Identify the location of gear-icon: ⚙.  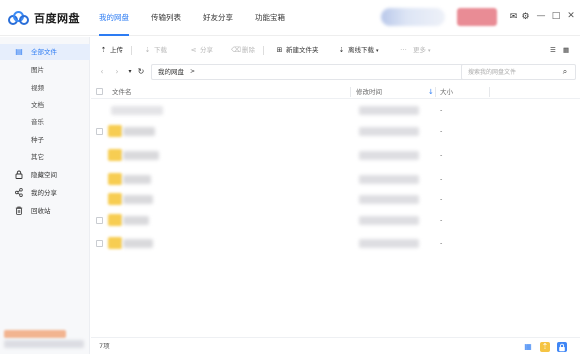
(525, 17).